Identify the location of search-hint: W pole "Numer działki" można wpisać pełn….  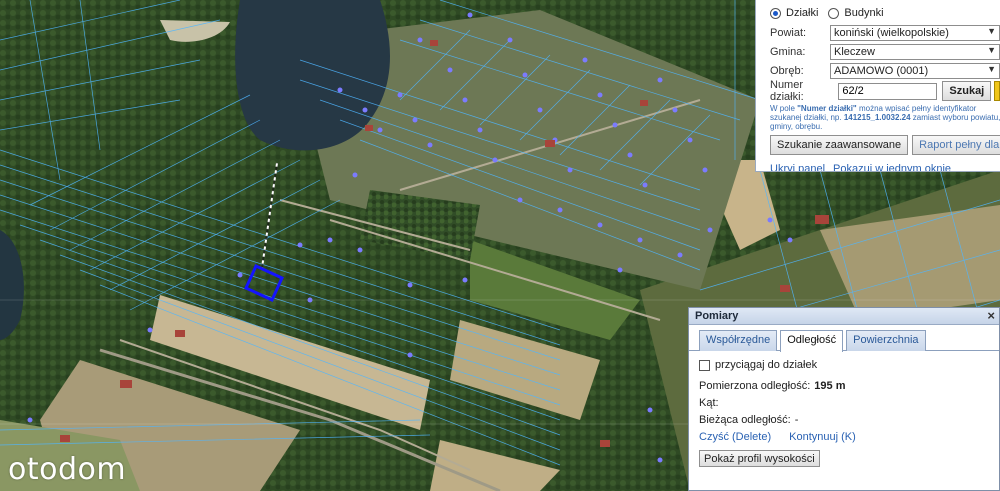
(885, 117).